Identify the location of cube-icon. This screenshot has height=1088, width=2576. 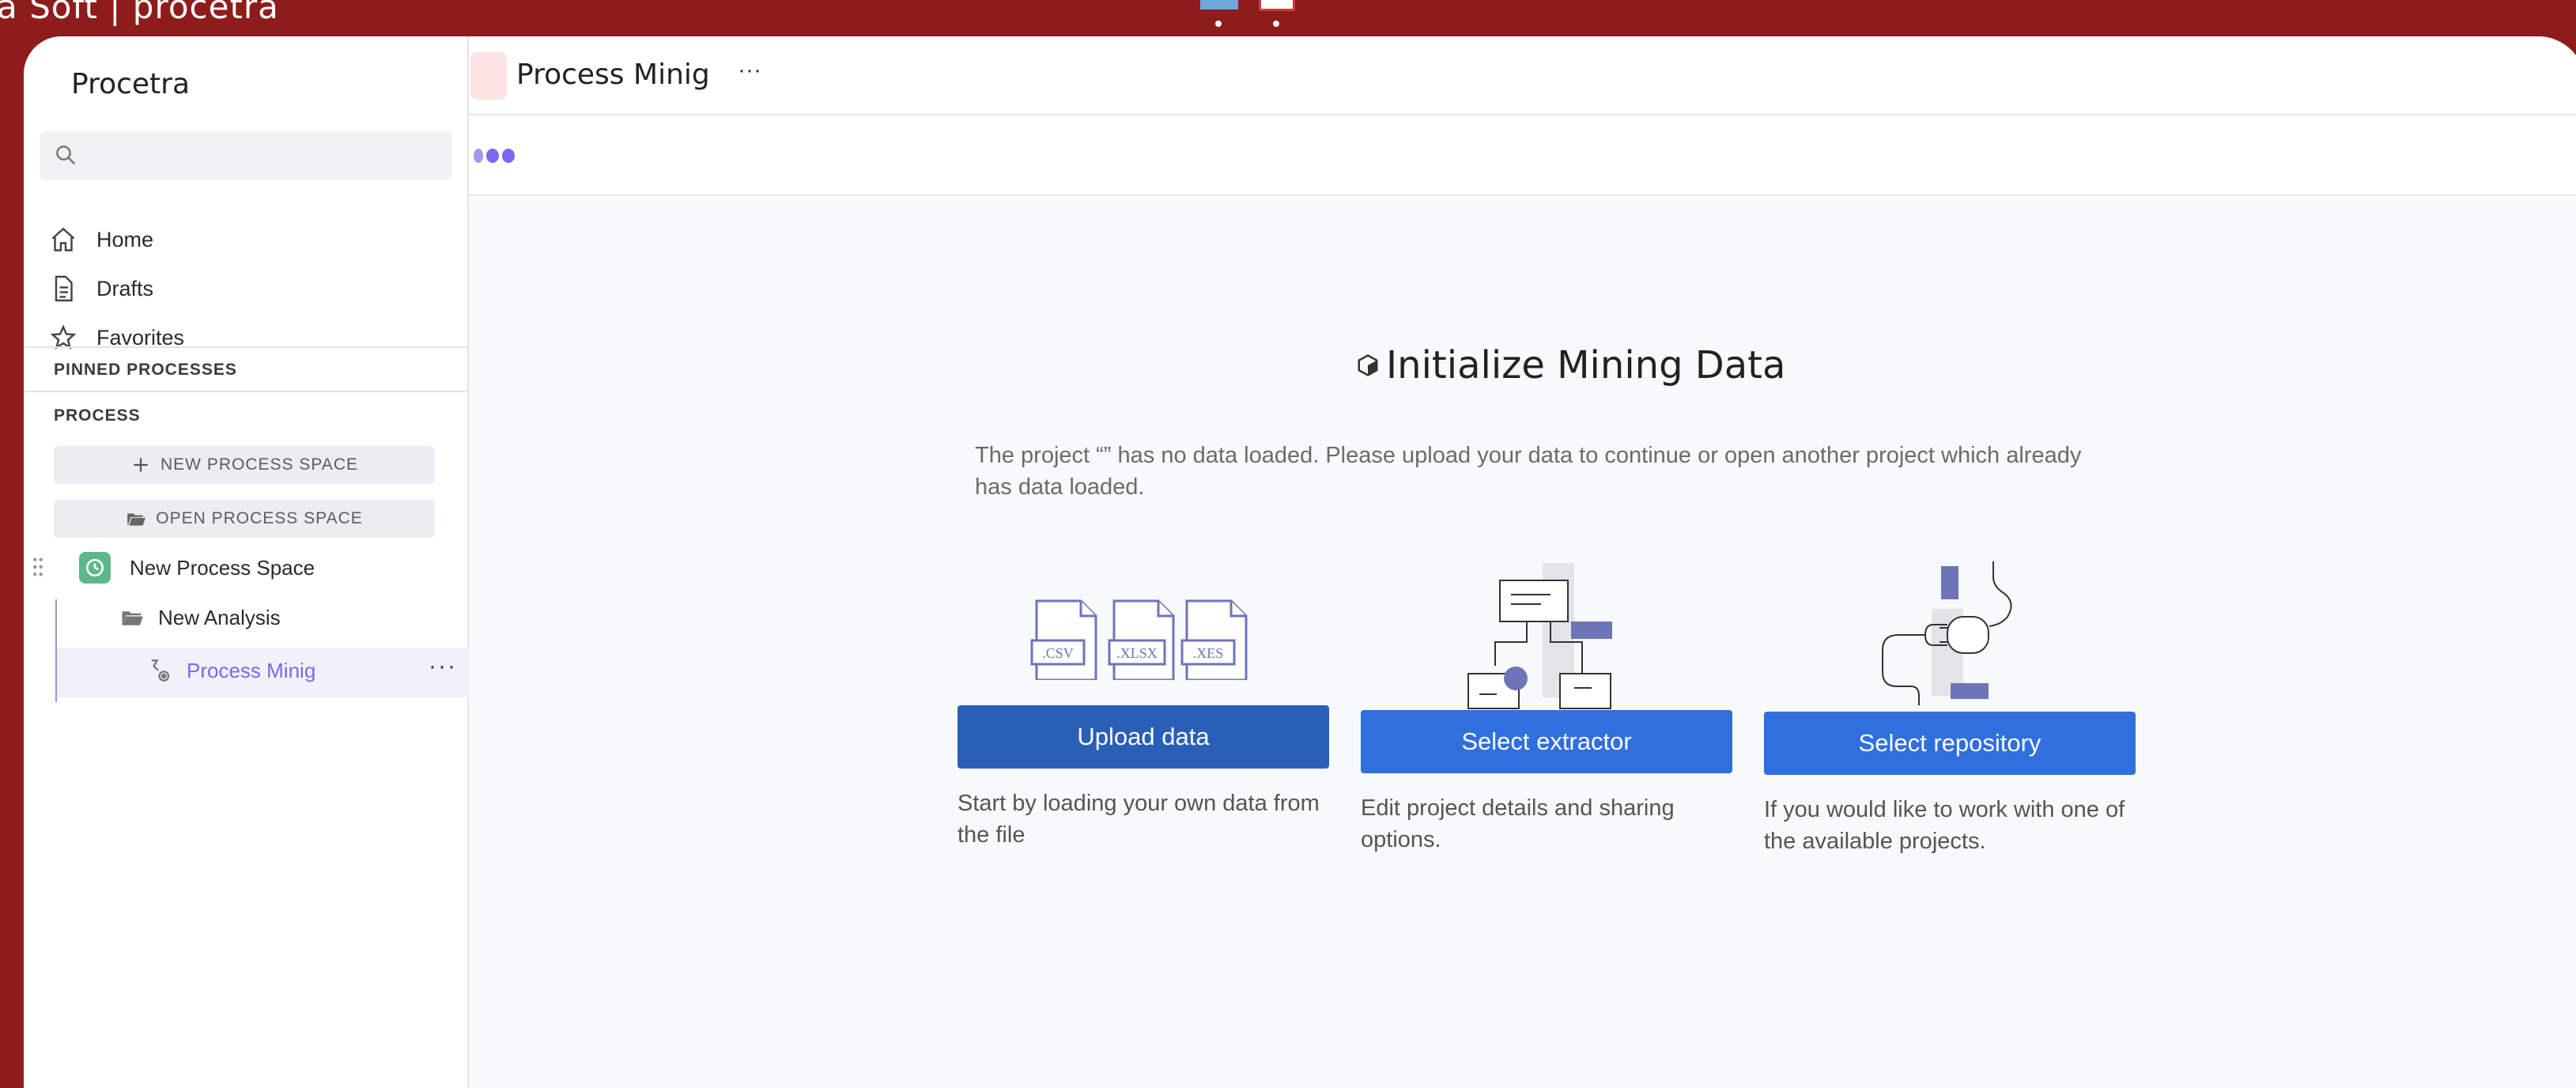
(1368, 365).